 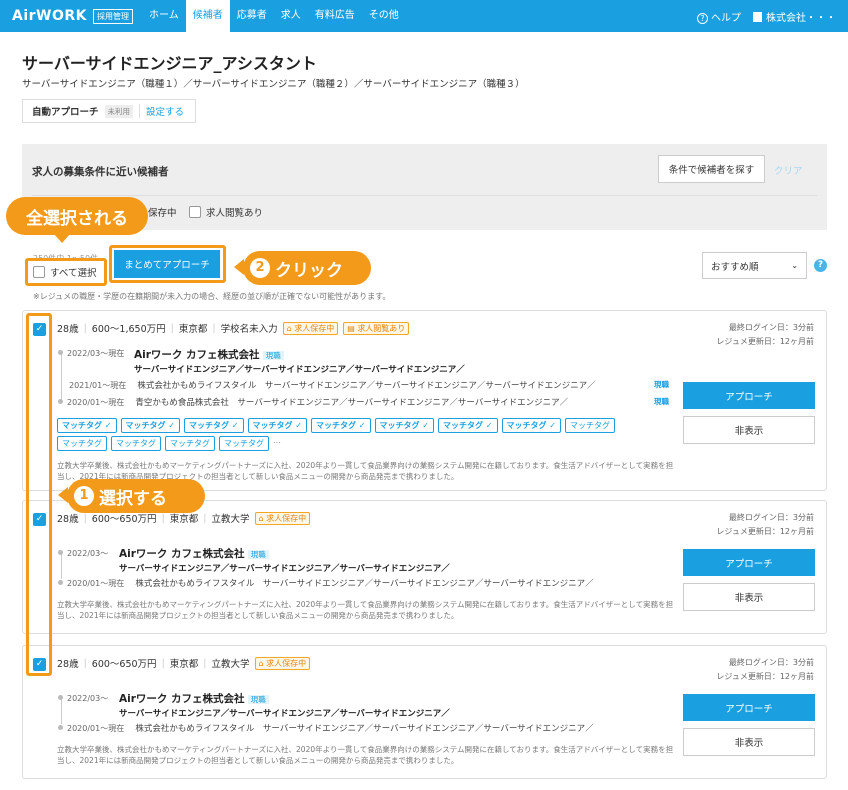 I want to click on nav-applicants: 応募者, so click(x=252, y=16).